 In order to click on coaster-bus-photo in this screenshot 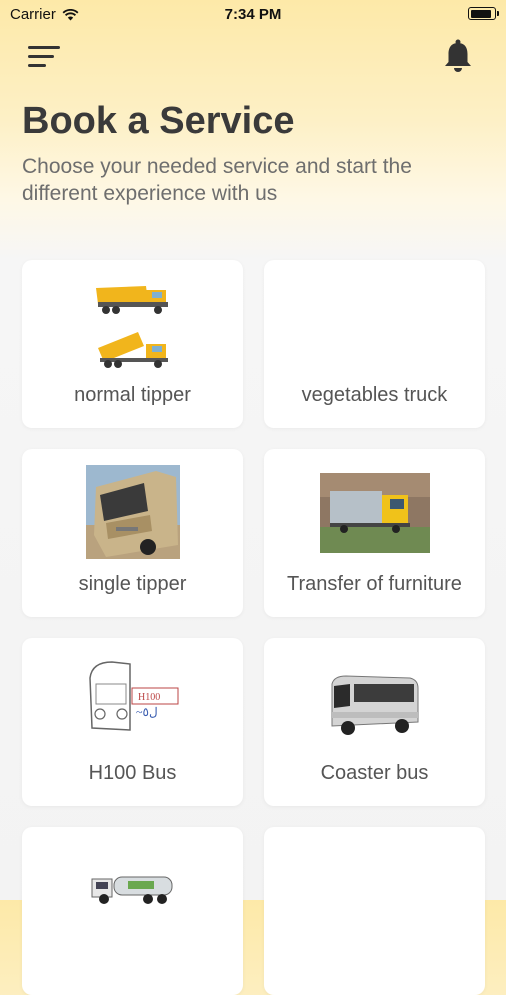, I will do `click(375, 705)`.